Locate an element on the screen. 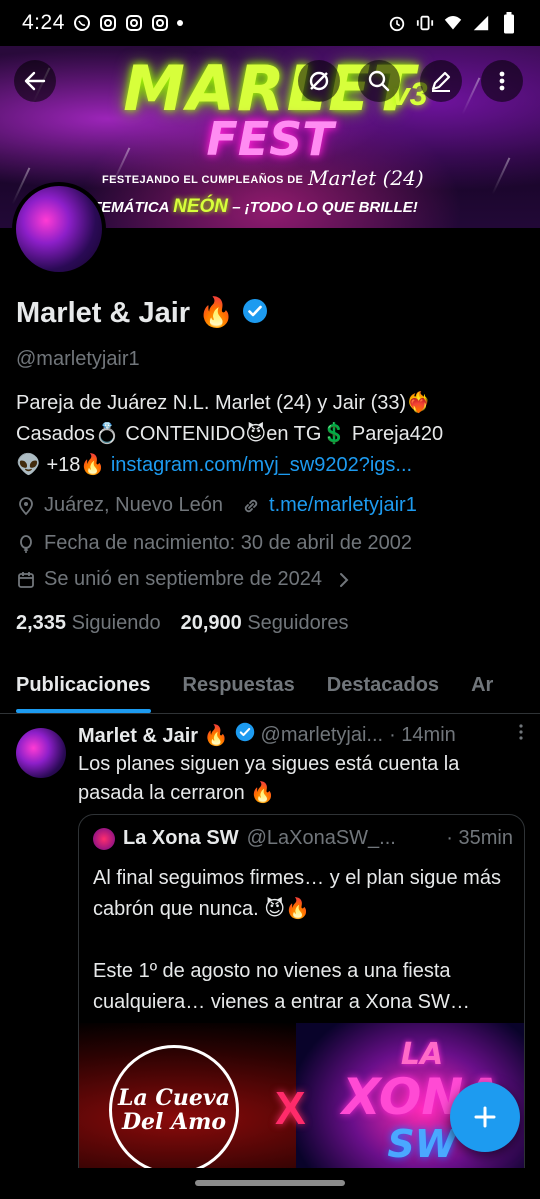 This screenshot has width=540, height=1199. calendar-icon is located at coordinates (26, 580).